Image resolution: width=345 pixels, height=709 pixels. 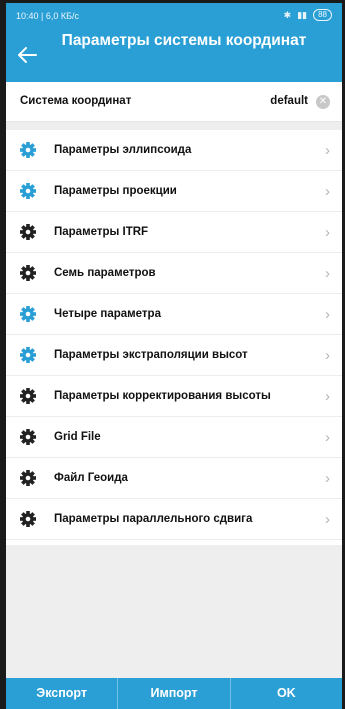 What do you see at coordinates (115, 191) in the screenshot?
I see `list-item-label: Параметры проекции` at bounding box center [115, 191].